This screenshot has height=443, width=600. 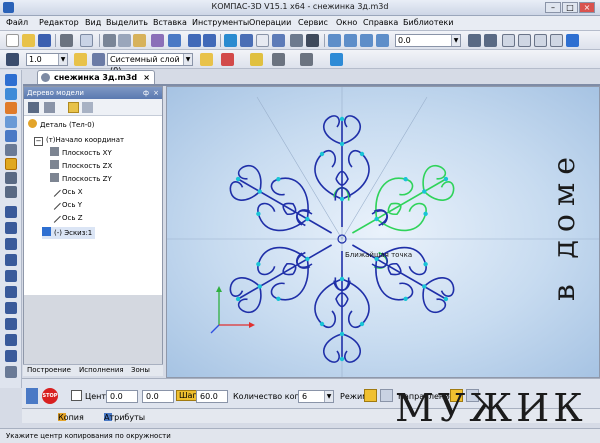 I want to click on cut-icon, so click(x=109, y=40).